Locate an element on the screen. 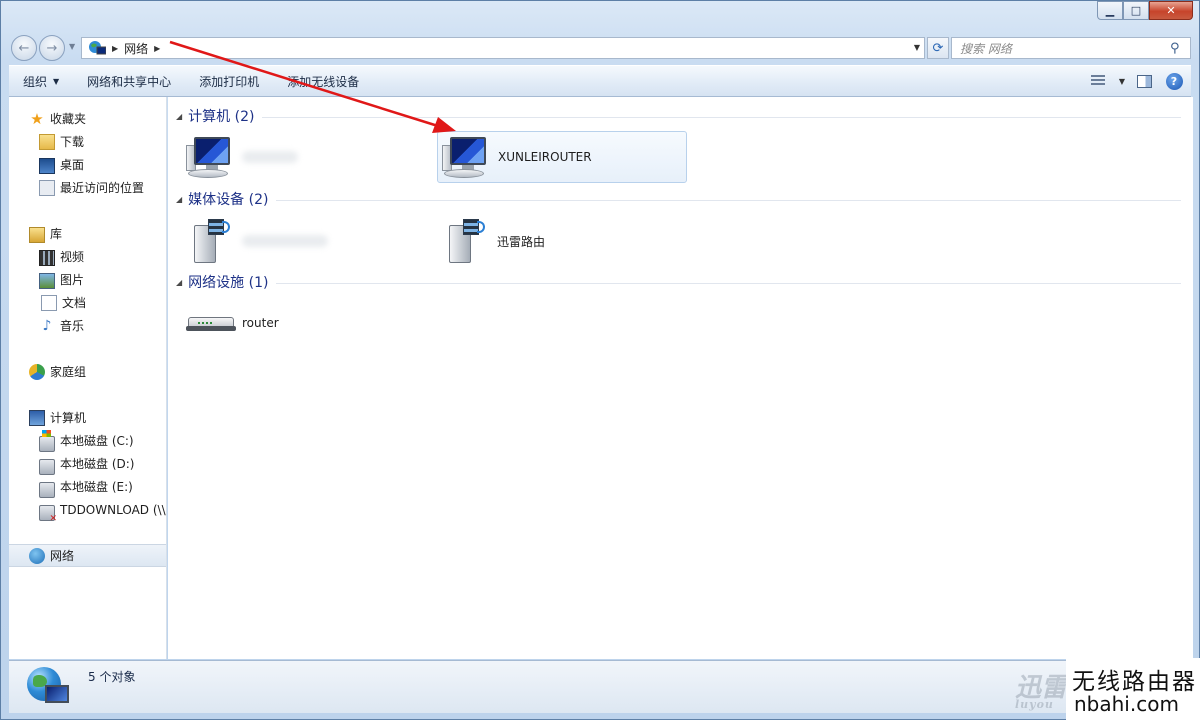  add-wireless-label: 添加无线设备 is located at coordinates (323, 81).